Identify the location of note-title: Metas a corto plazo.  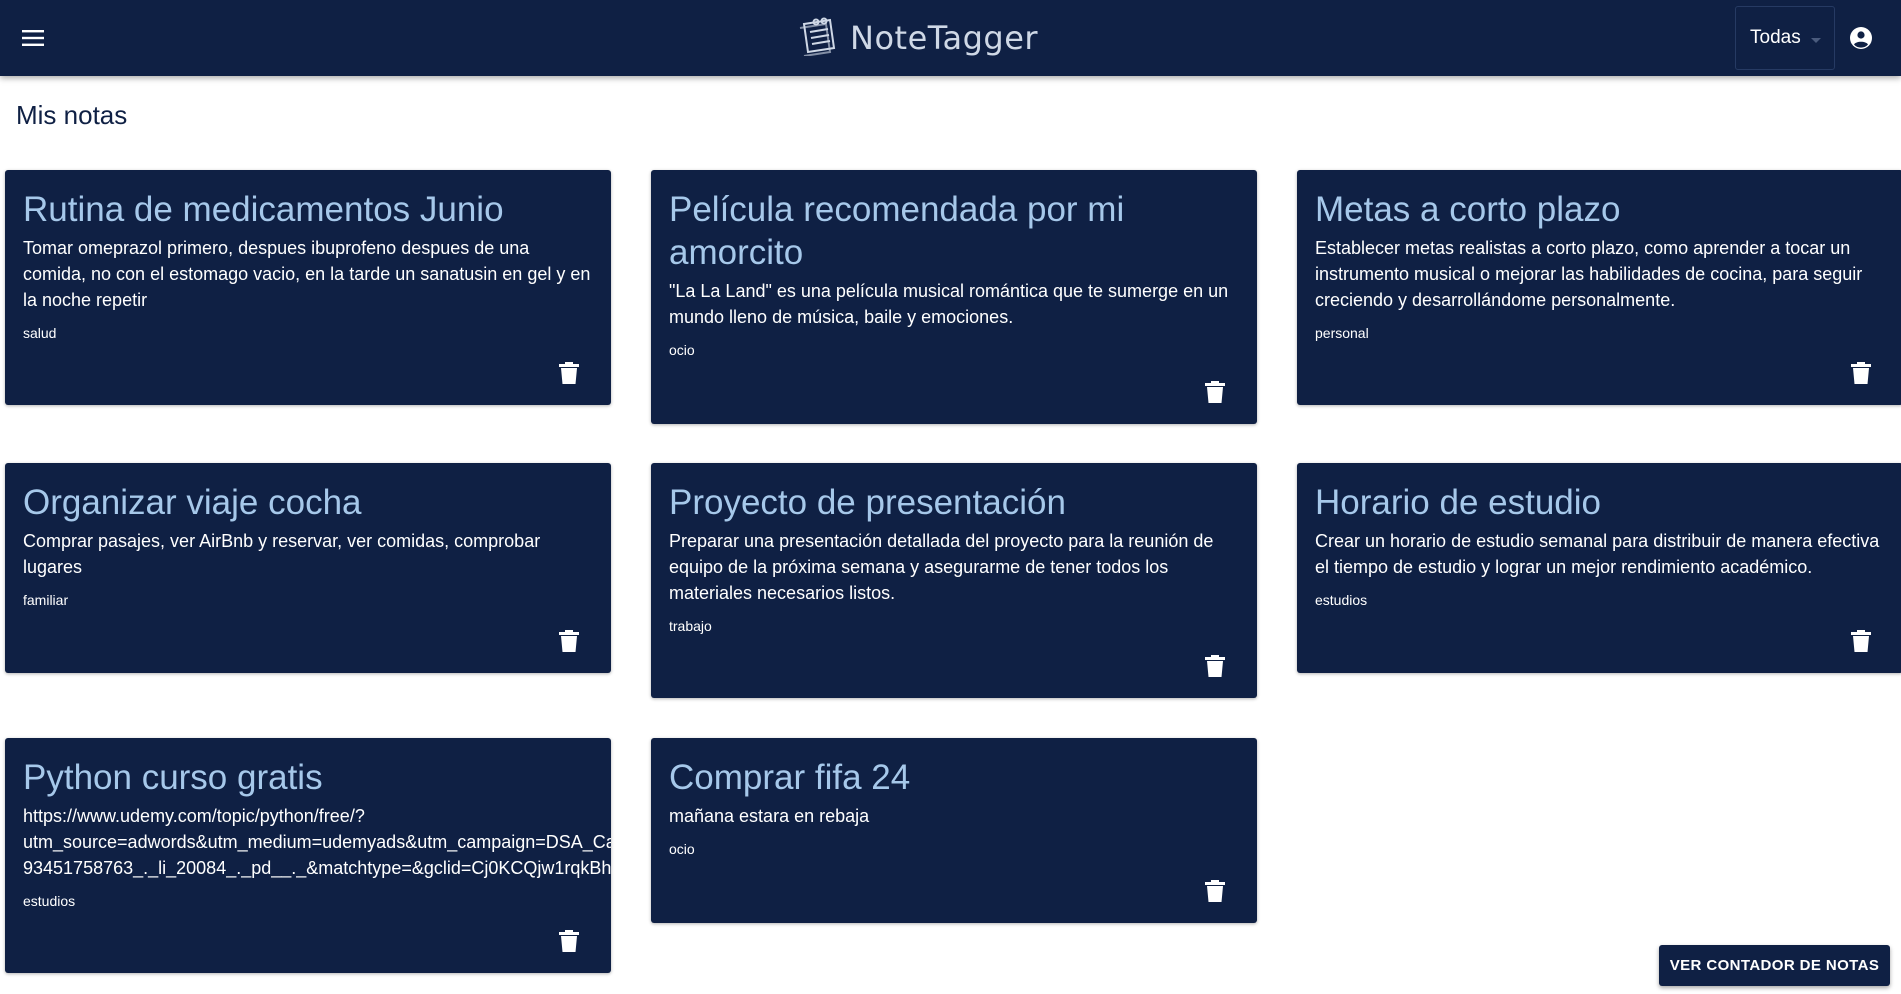
(1468, 209).